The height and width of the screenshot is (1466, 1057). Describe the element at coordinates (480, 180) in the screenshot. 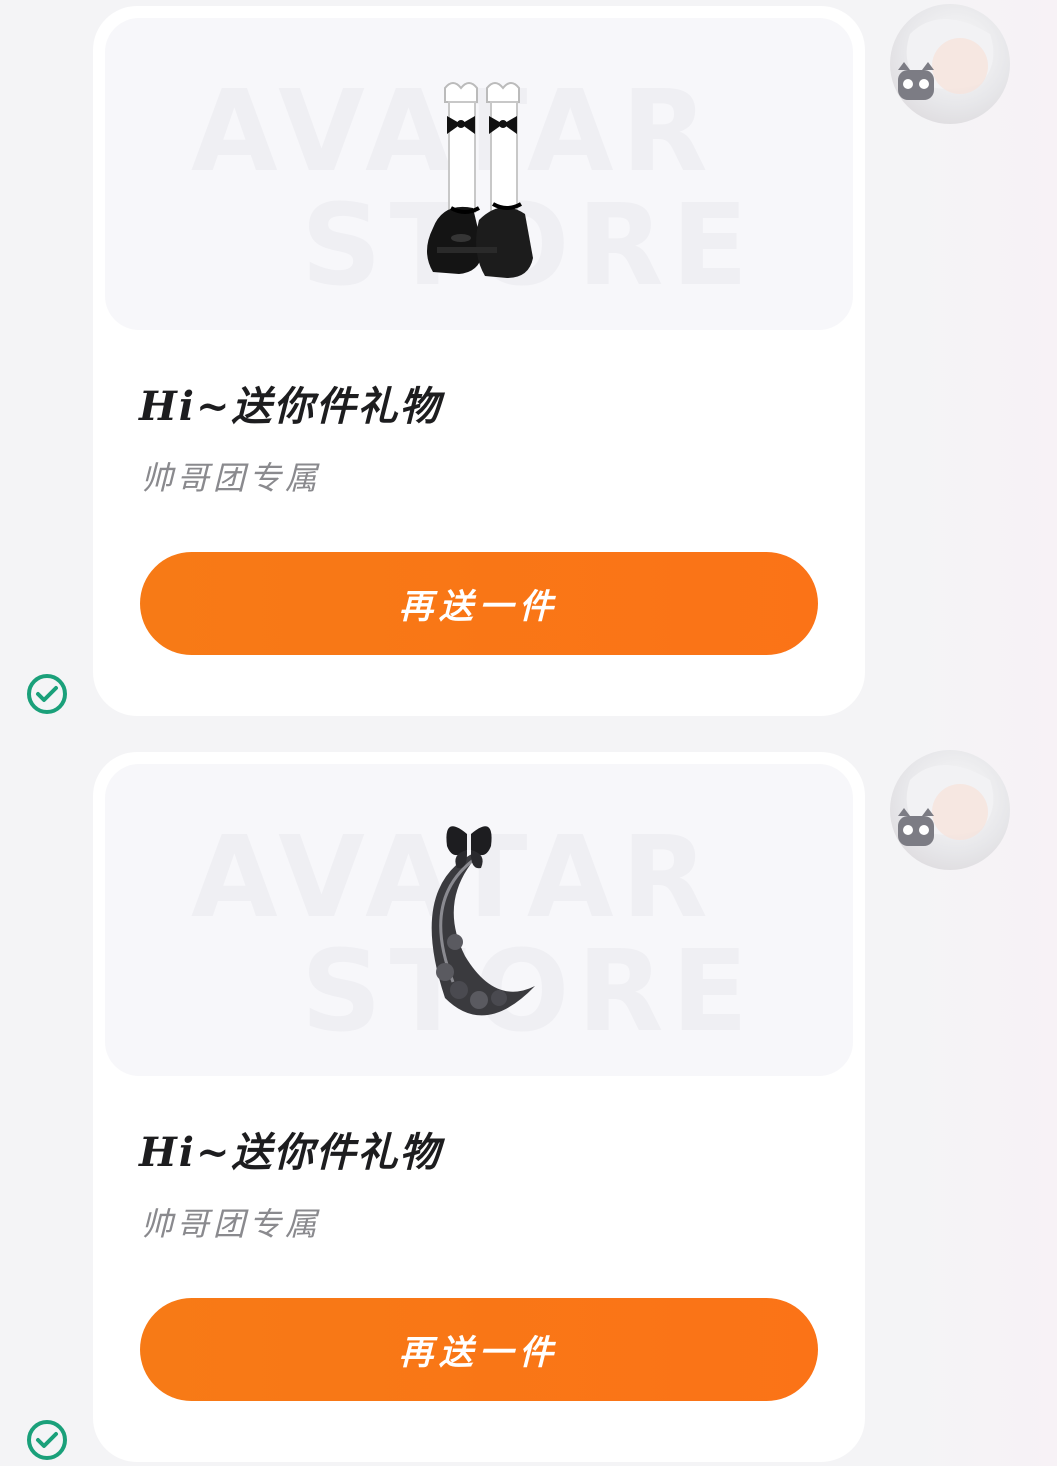

I see `shoes-with-socks-icon` at that location.